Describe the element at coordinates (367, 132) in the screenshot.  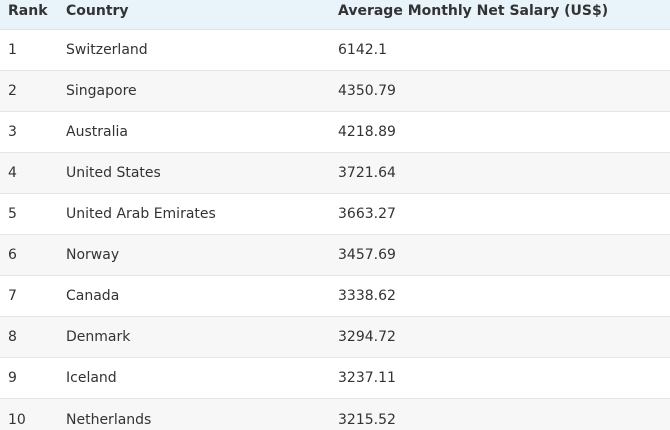
I see `salary-cell: 4218.89` at that location.